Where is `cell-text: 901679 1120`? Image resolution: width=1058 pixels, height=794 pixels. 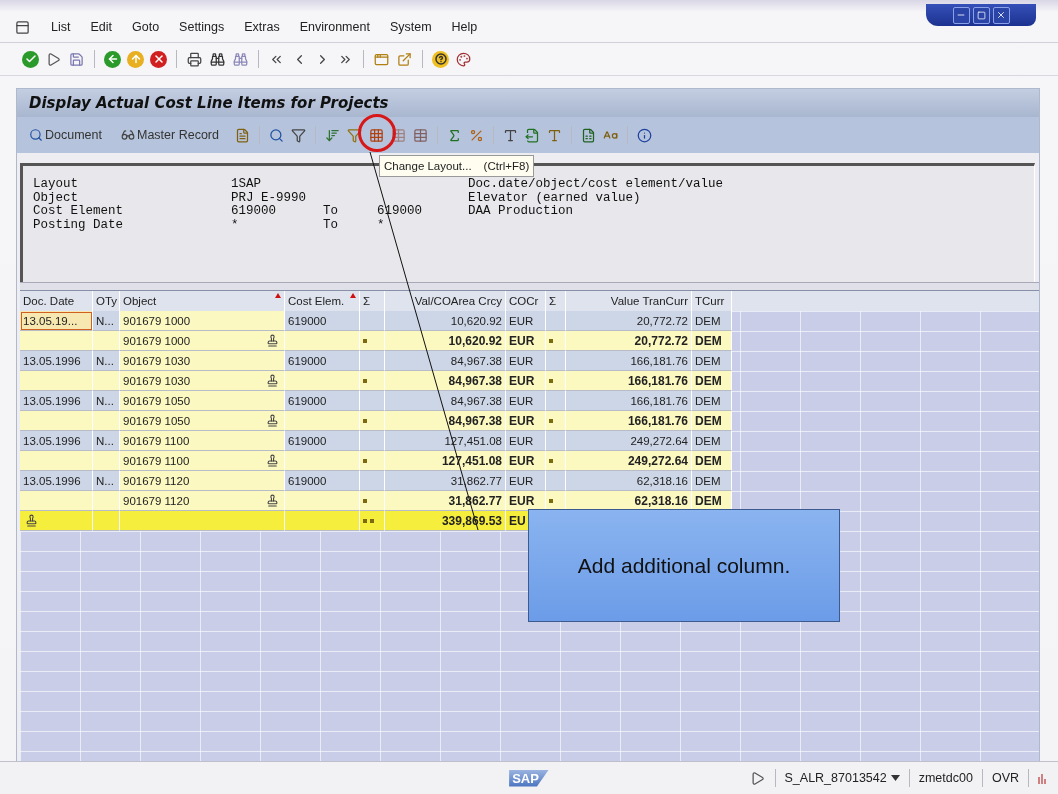 cell-text: 901679 1120 is located at coordinates (156, 500).